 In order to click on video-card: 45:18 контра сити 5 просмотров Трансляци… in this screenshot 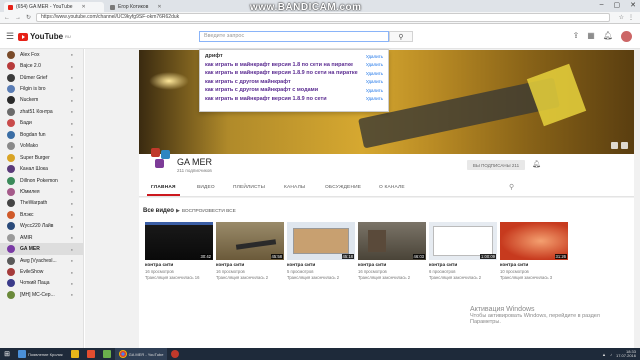, I will do `click(321, 251)`.